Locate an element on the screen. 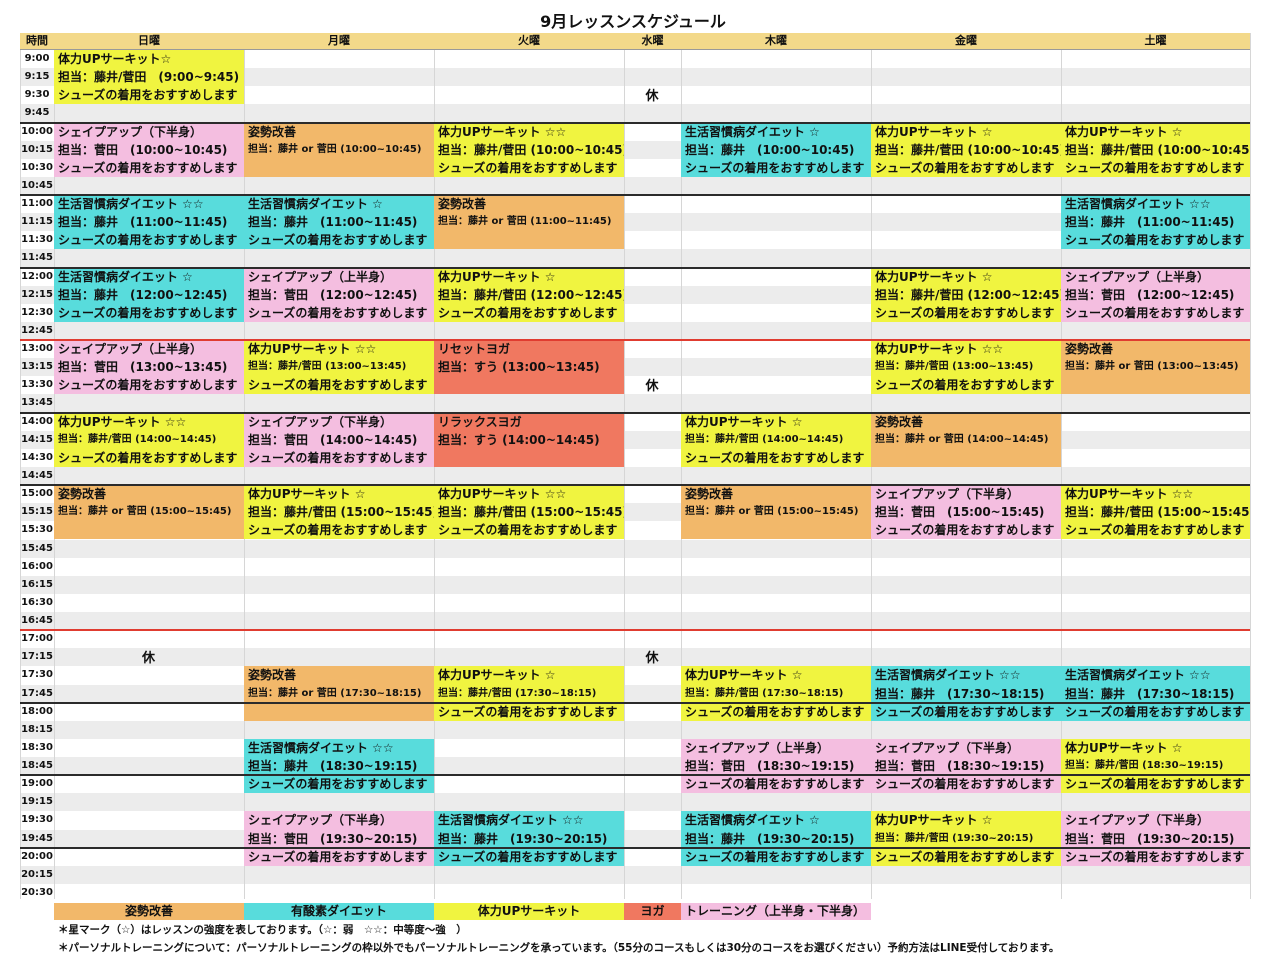  lesson-block: 姿勢改善 担当：藤井 or 菅田 (14:00~14:45) is located at coordinates (966, 439).